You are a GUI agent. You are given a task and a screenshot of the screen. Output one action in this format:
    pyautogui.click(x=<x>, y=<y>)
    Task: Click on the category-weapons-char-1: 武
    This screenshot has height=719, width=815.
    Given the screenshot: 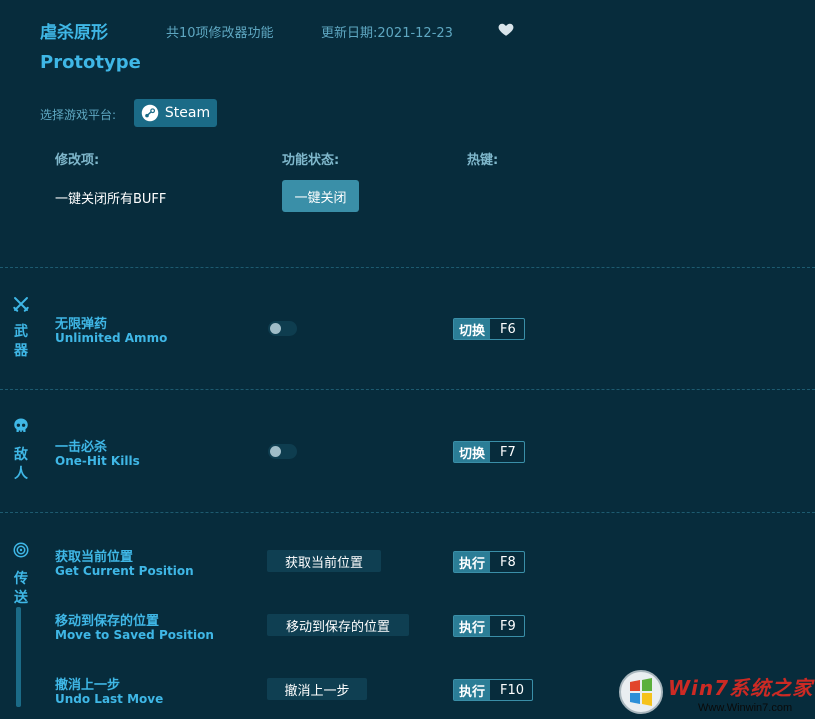 What is the action you would take?
    pyautogui.click(x=21, y=332)
    